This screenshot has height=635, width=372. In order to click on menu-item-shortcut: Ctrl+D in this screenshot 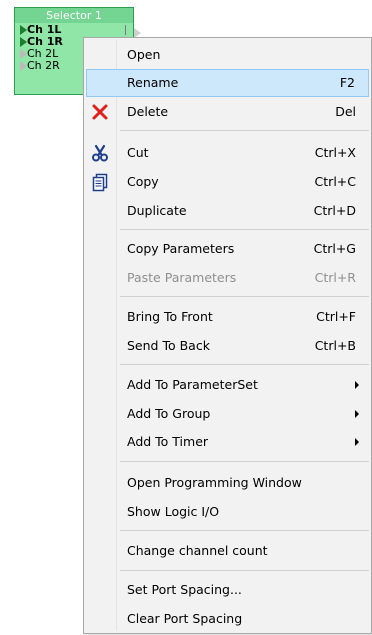, I will do `click(334, 210)`.